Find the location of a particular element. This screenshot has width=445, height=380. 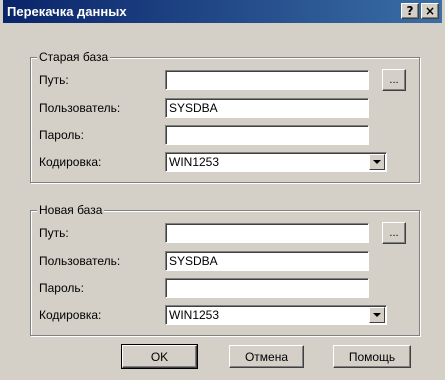

new-user-input: SYSDBA is located at coordinates (267, 261).